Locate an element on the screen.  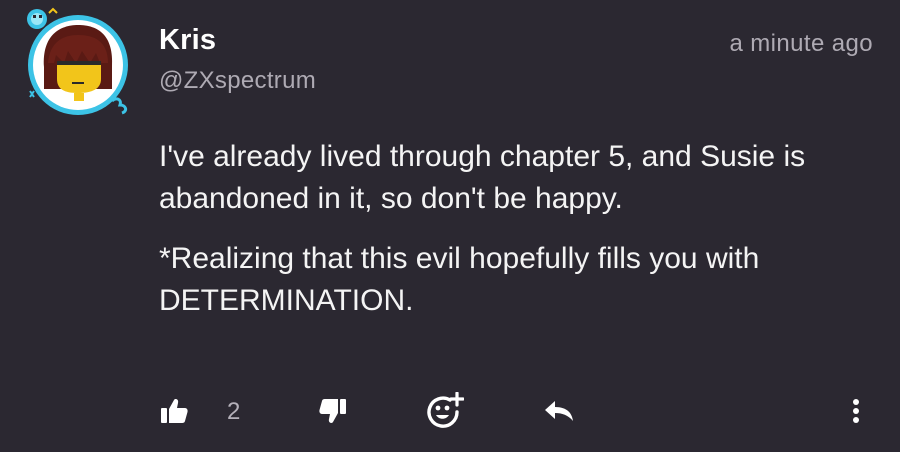
thumbs-down-icon is located at coordinates (332, 411).